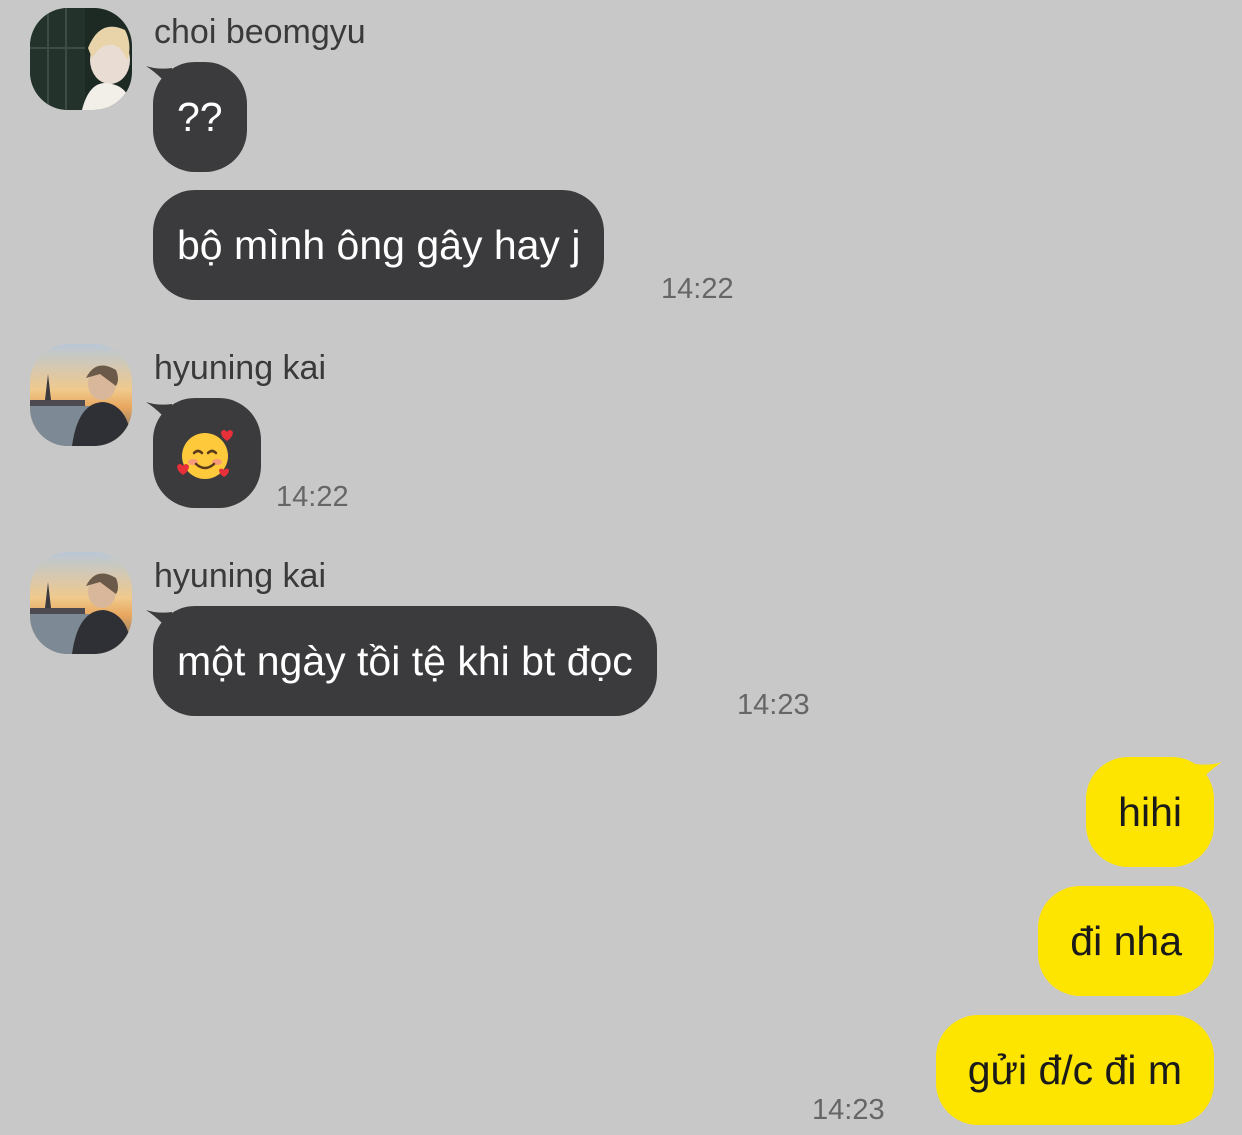  Describe the element at coordinates (379, 245) in the screenshot. I see `message-bubble: bộ mình ông gây hay j` at that location.